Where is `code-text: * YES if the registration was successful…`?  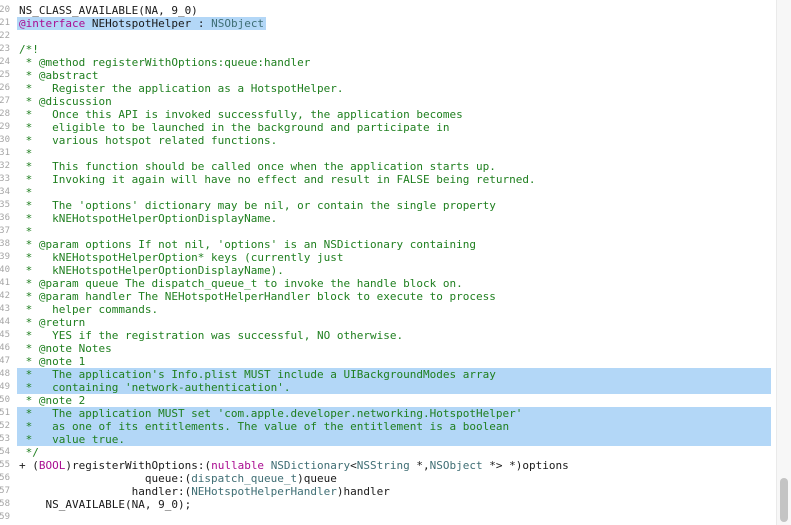 code-text: * YES if the registration was successful… is located at coordinates (211, 335).